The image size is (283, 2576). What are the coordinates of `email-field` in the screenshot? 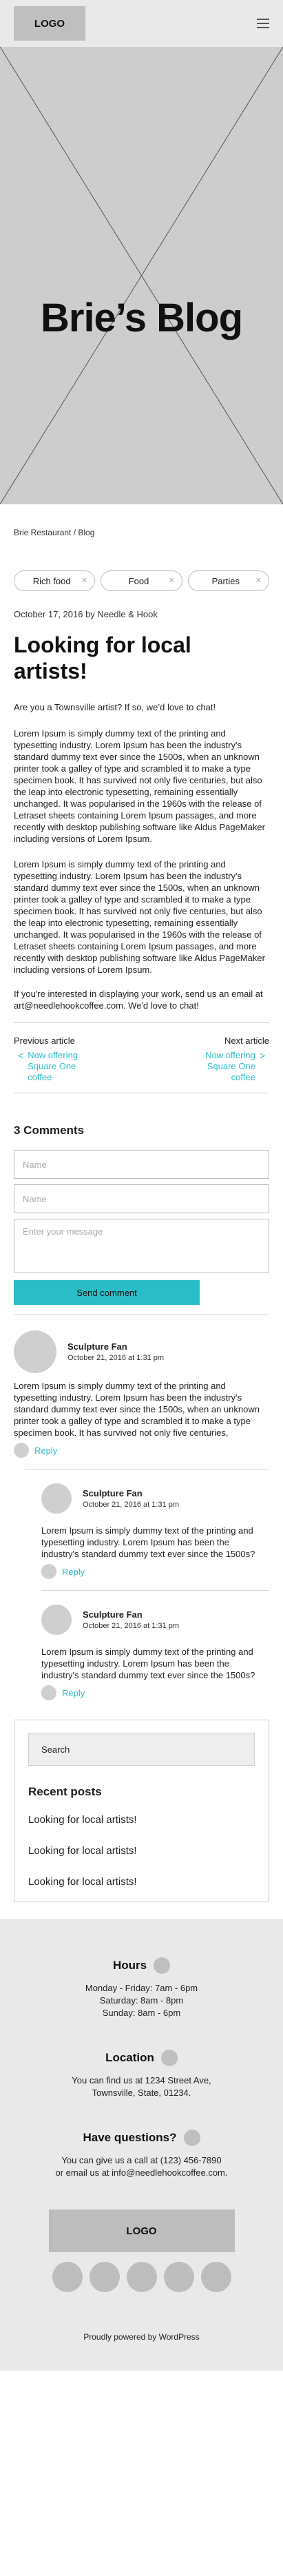 It's located at (142, 1198).